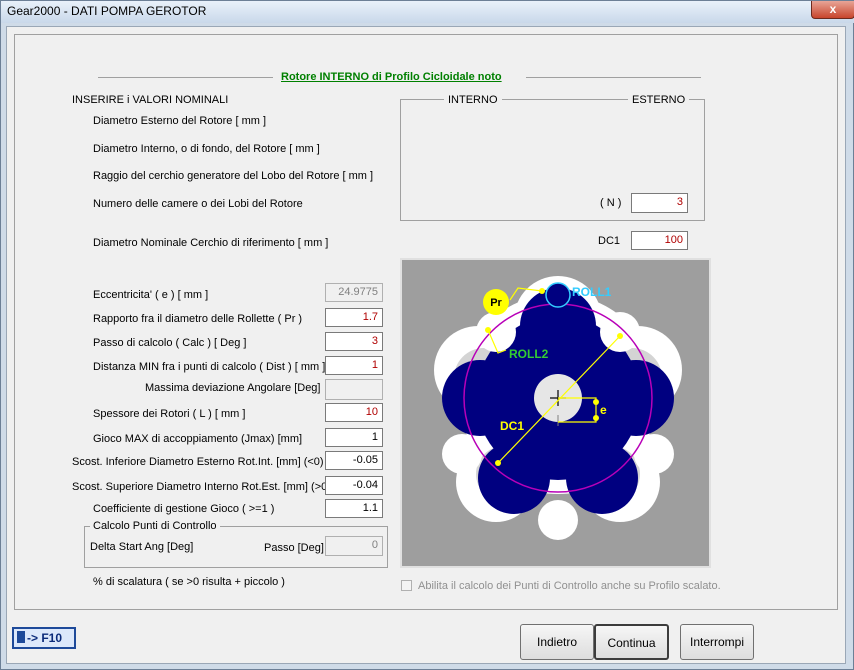 This screenshot has width=854, height=670. Describe the element at coordinates (496, 303) in the screenshot. I see `pr-label: Pr` at that location.